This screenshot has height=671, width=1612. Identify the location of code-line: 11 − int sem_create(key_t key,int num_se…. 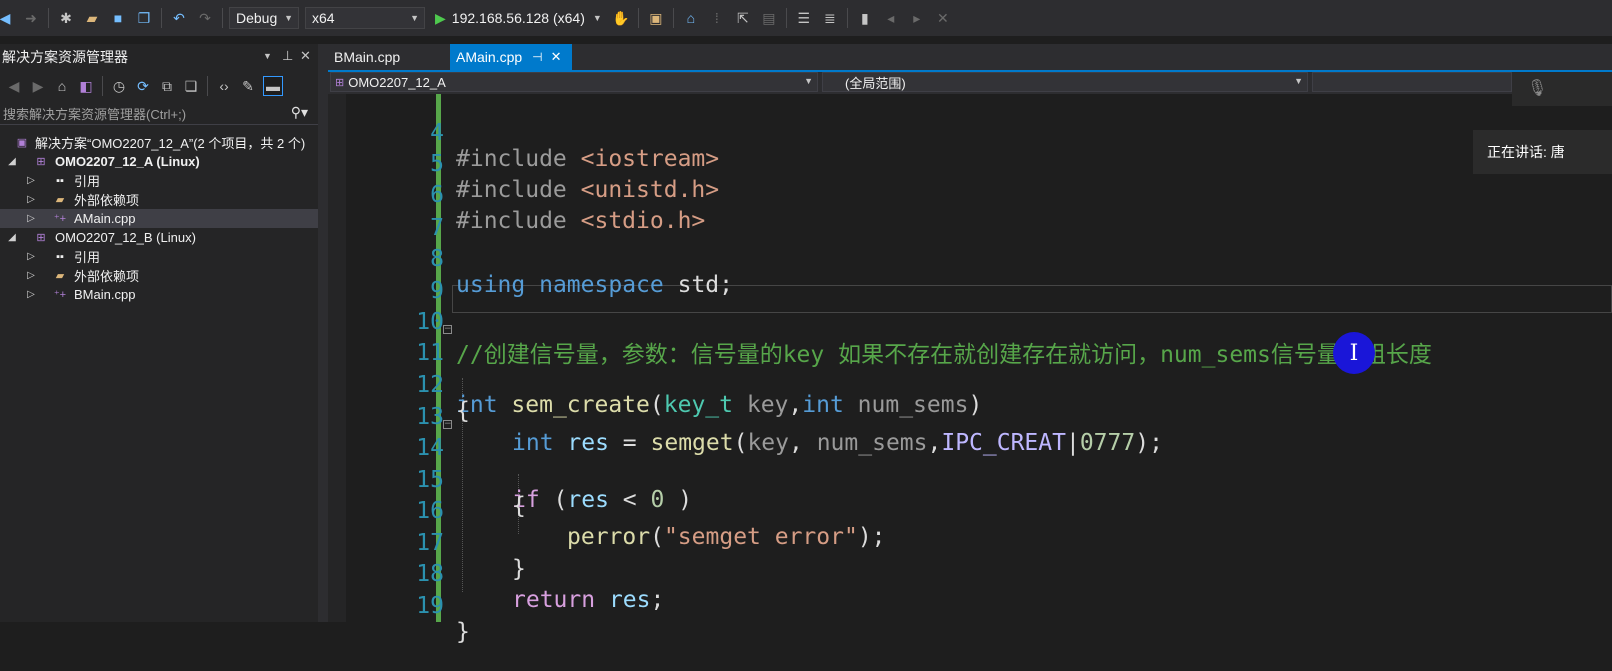
(970, 366).